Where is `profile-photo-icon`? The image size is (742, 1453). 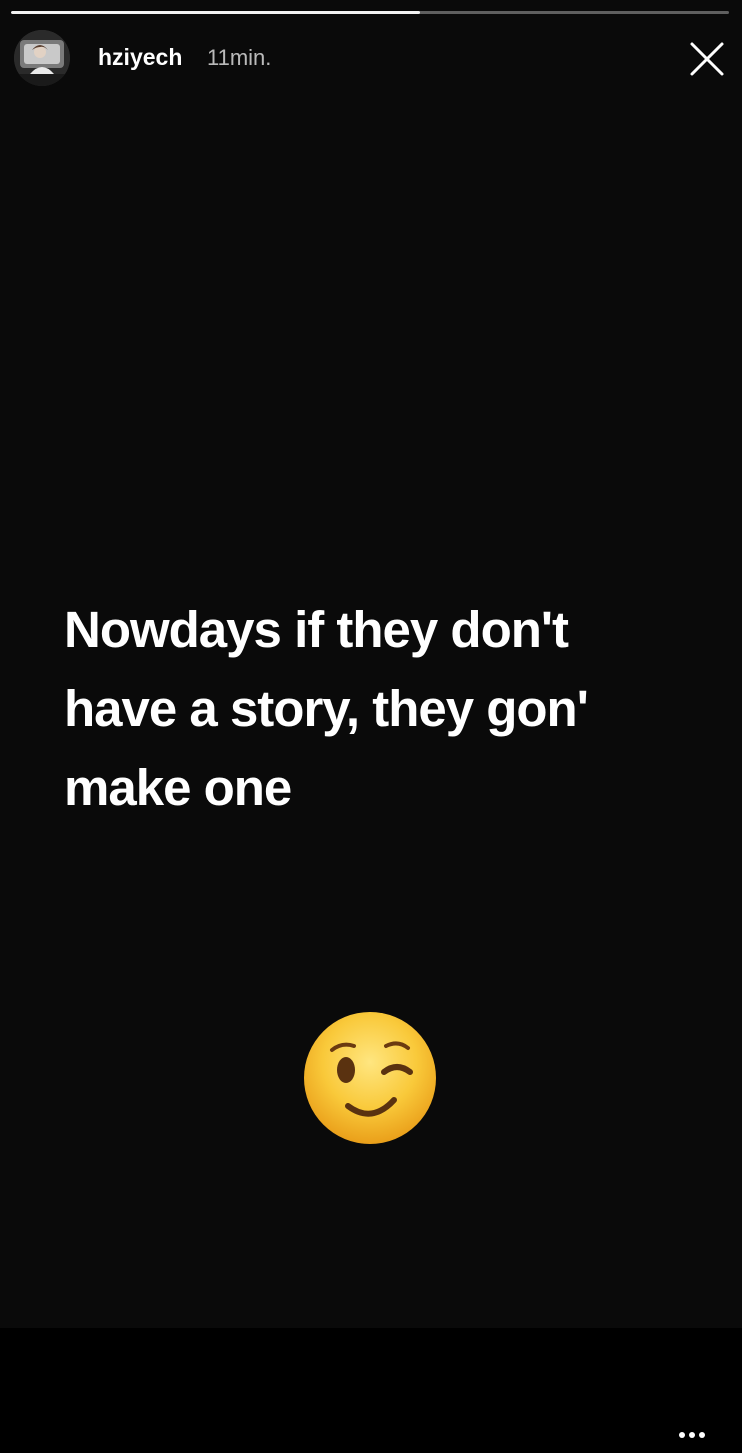
profile-photo-icon is located at coordinates (42, 58).